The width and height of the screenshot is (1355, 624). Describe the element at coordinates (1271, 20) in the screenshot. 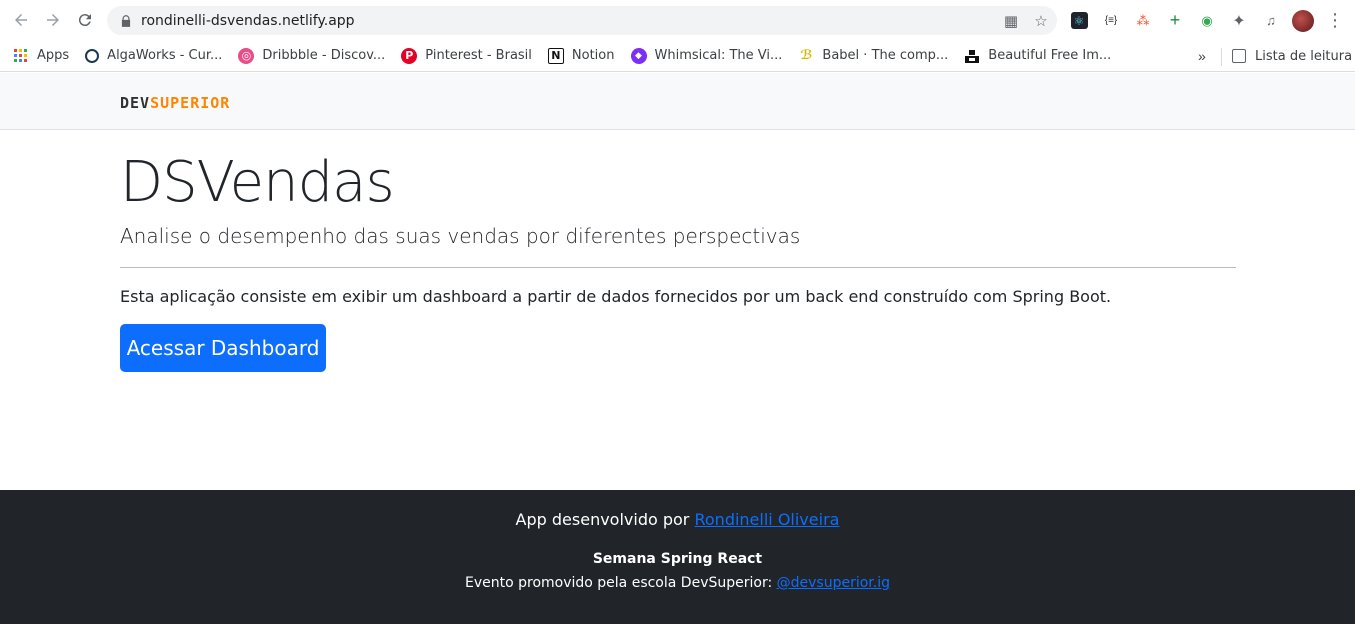

I see `media-control-icon: ♫` at that location.